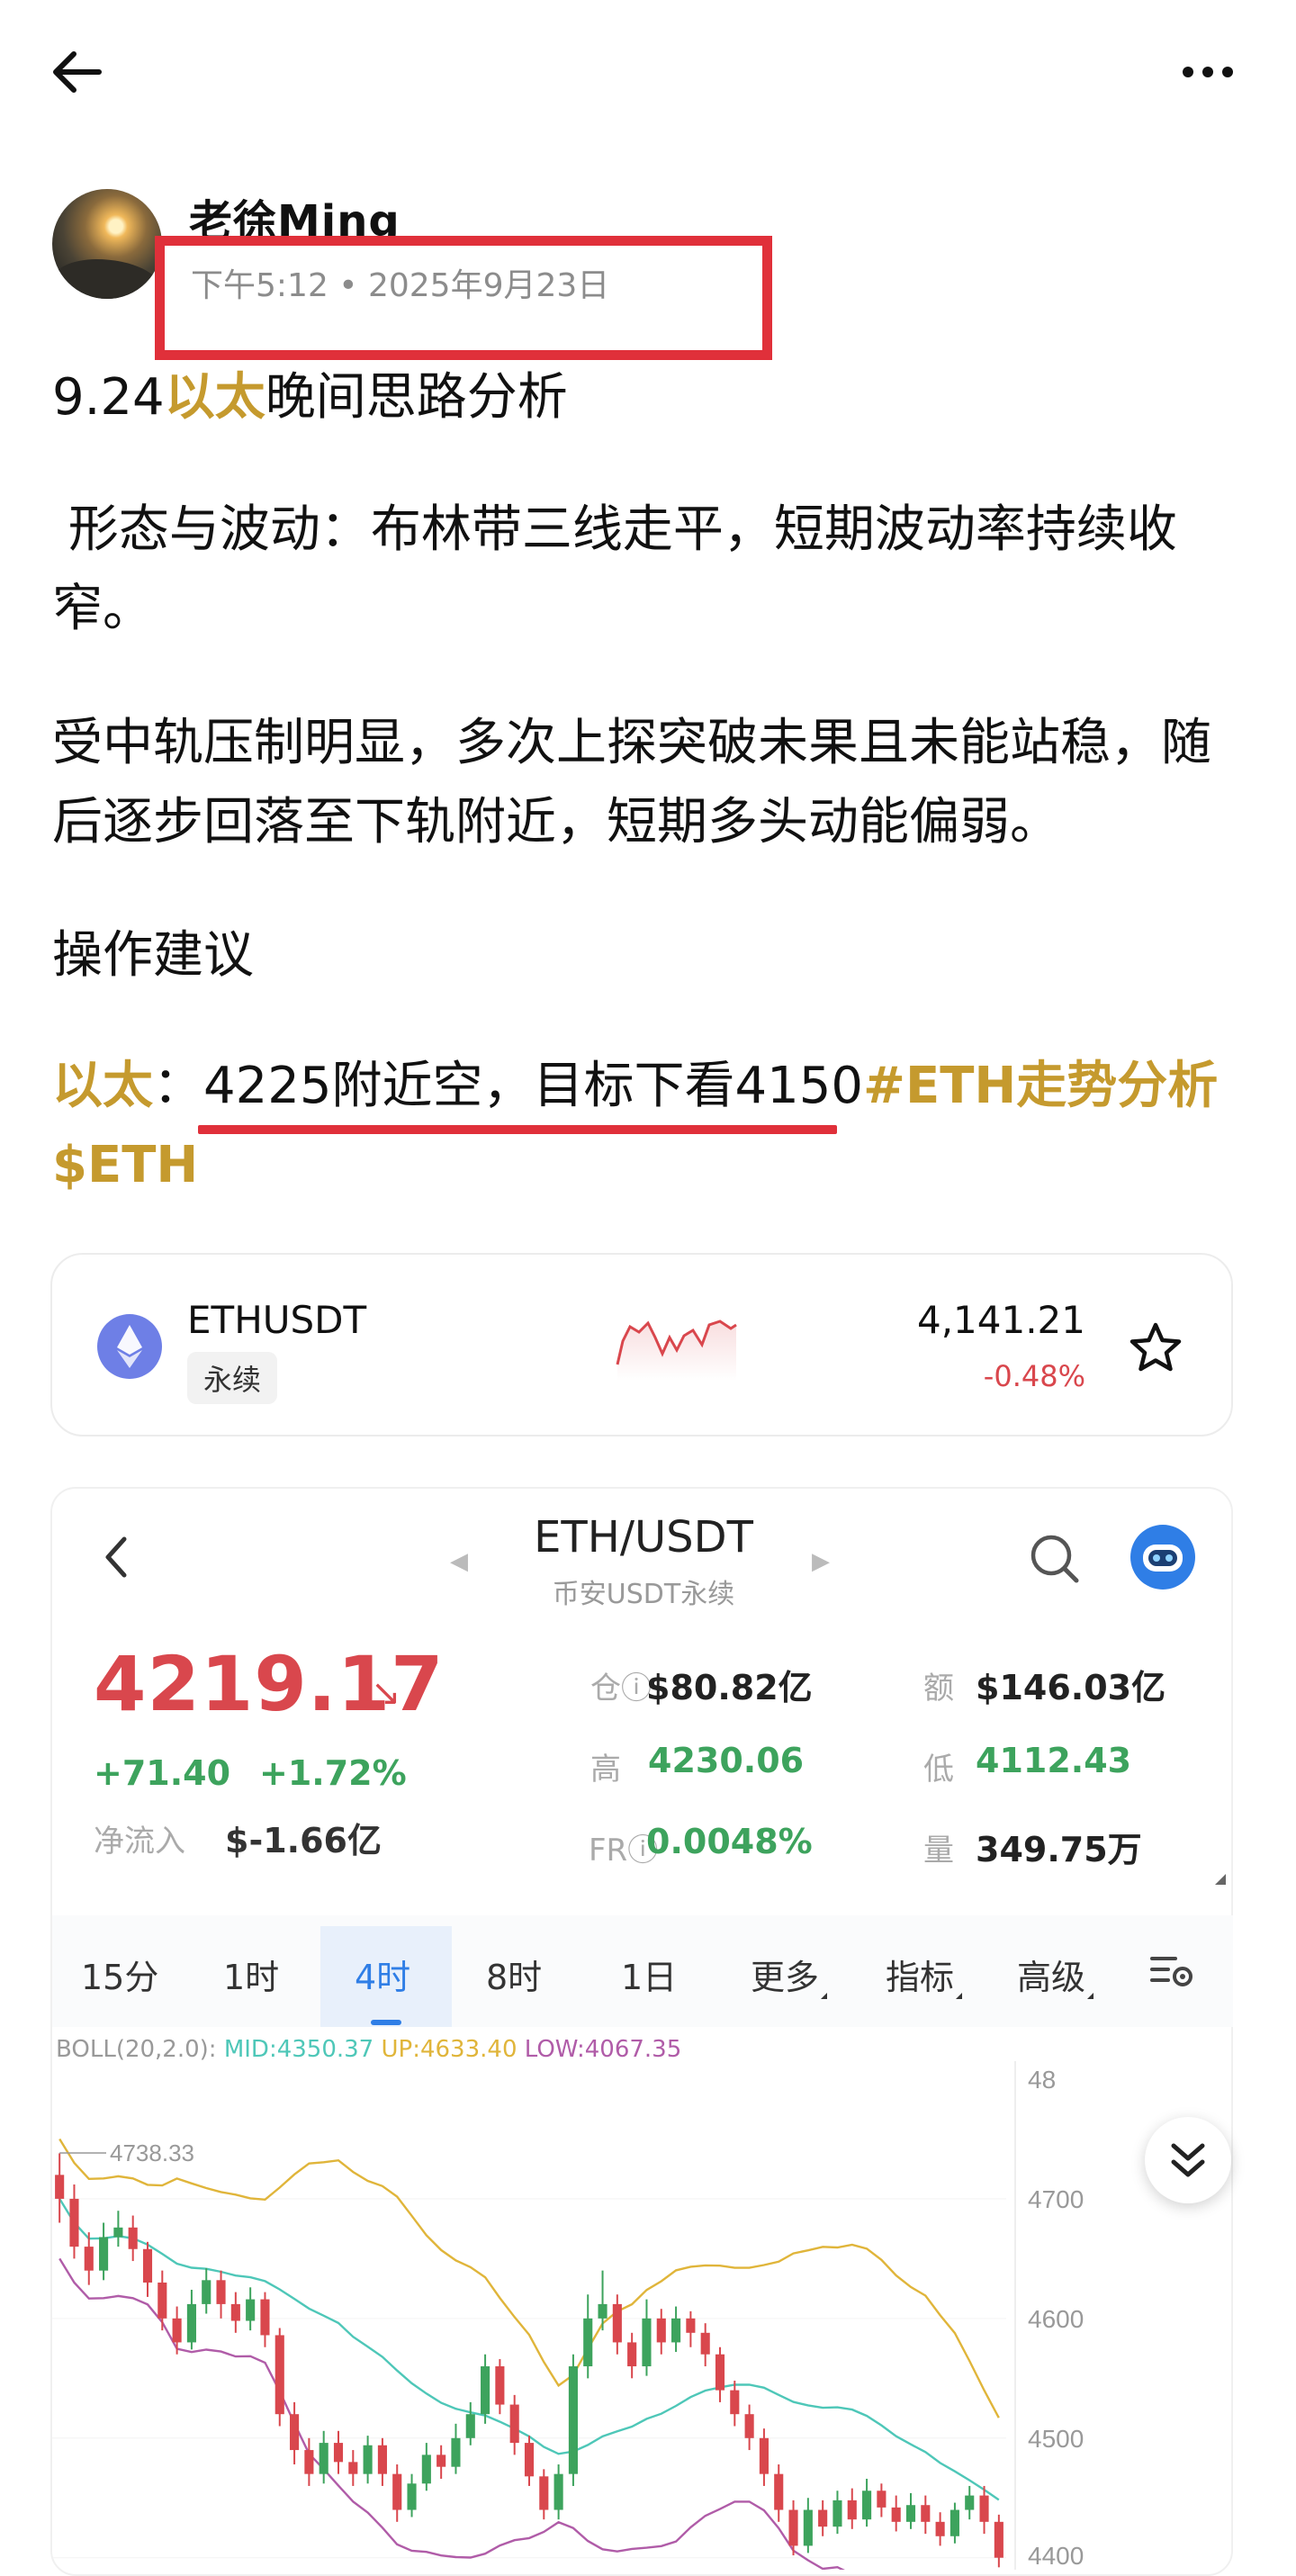  Describe the element at coordinates (451, 2413) in the screenshot. I see `boll-lower-line` at that location.